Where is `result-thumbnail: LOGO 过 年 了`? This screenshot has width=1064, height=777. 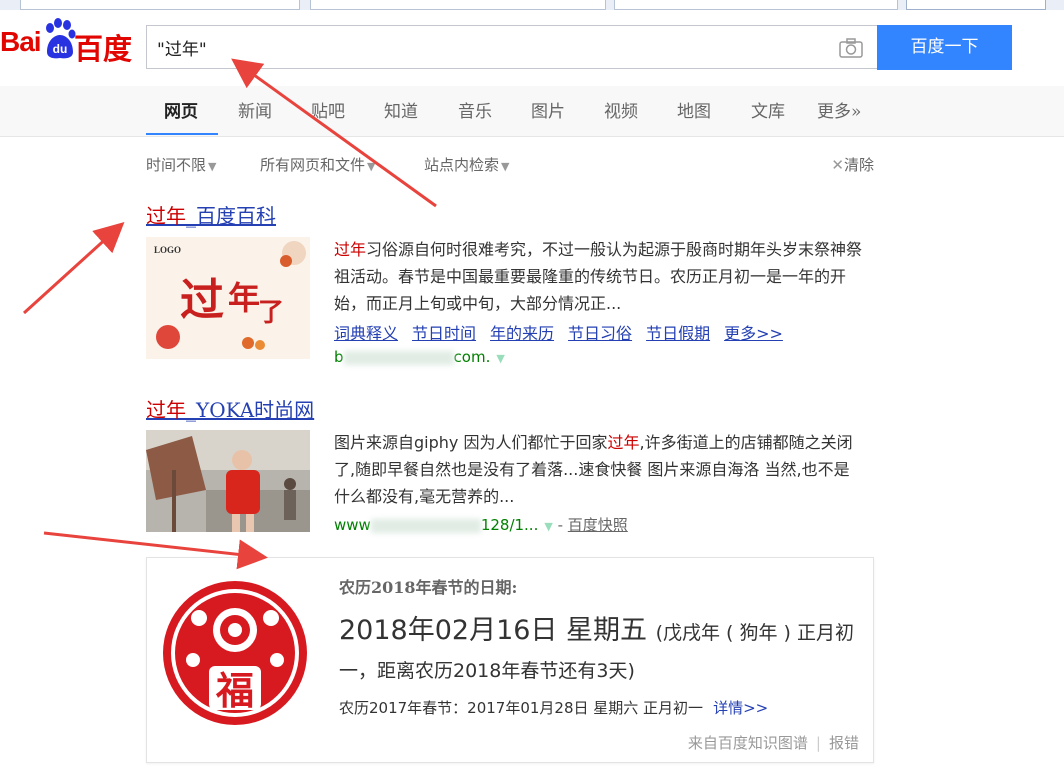 result-thumbnail: LOGO 过 年 了 is located at coordinates (228, 298).